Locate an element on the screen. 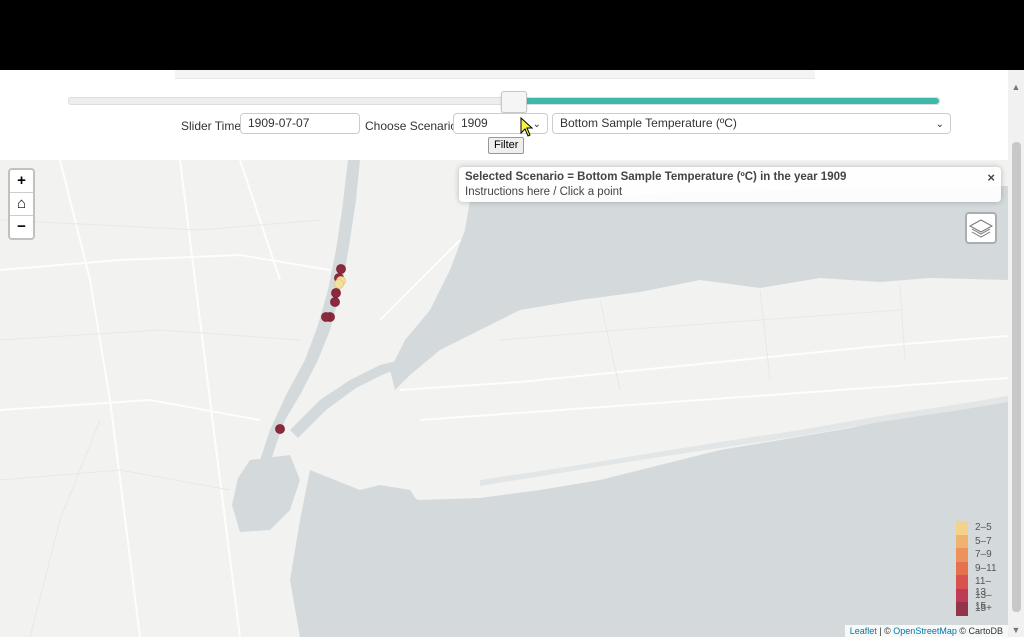 The height and width of the screenshot is (637, 1024). black-header-bar is located at coordinates (512, 35).